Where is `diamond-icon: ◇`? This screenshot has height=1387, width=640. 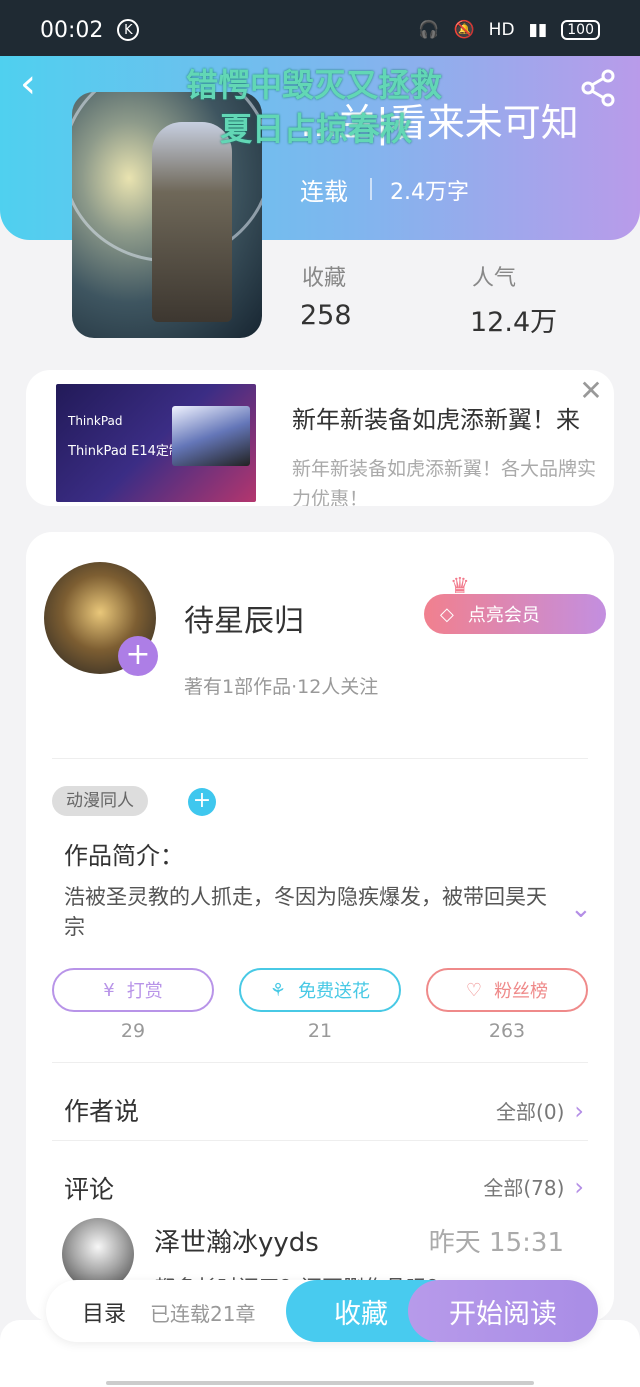
diamond-icon: ◇ is located at coordinates (447, 614).